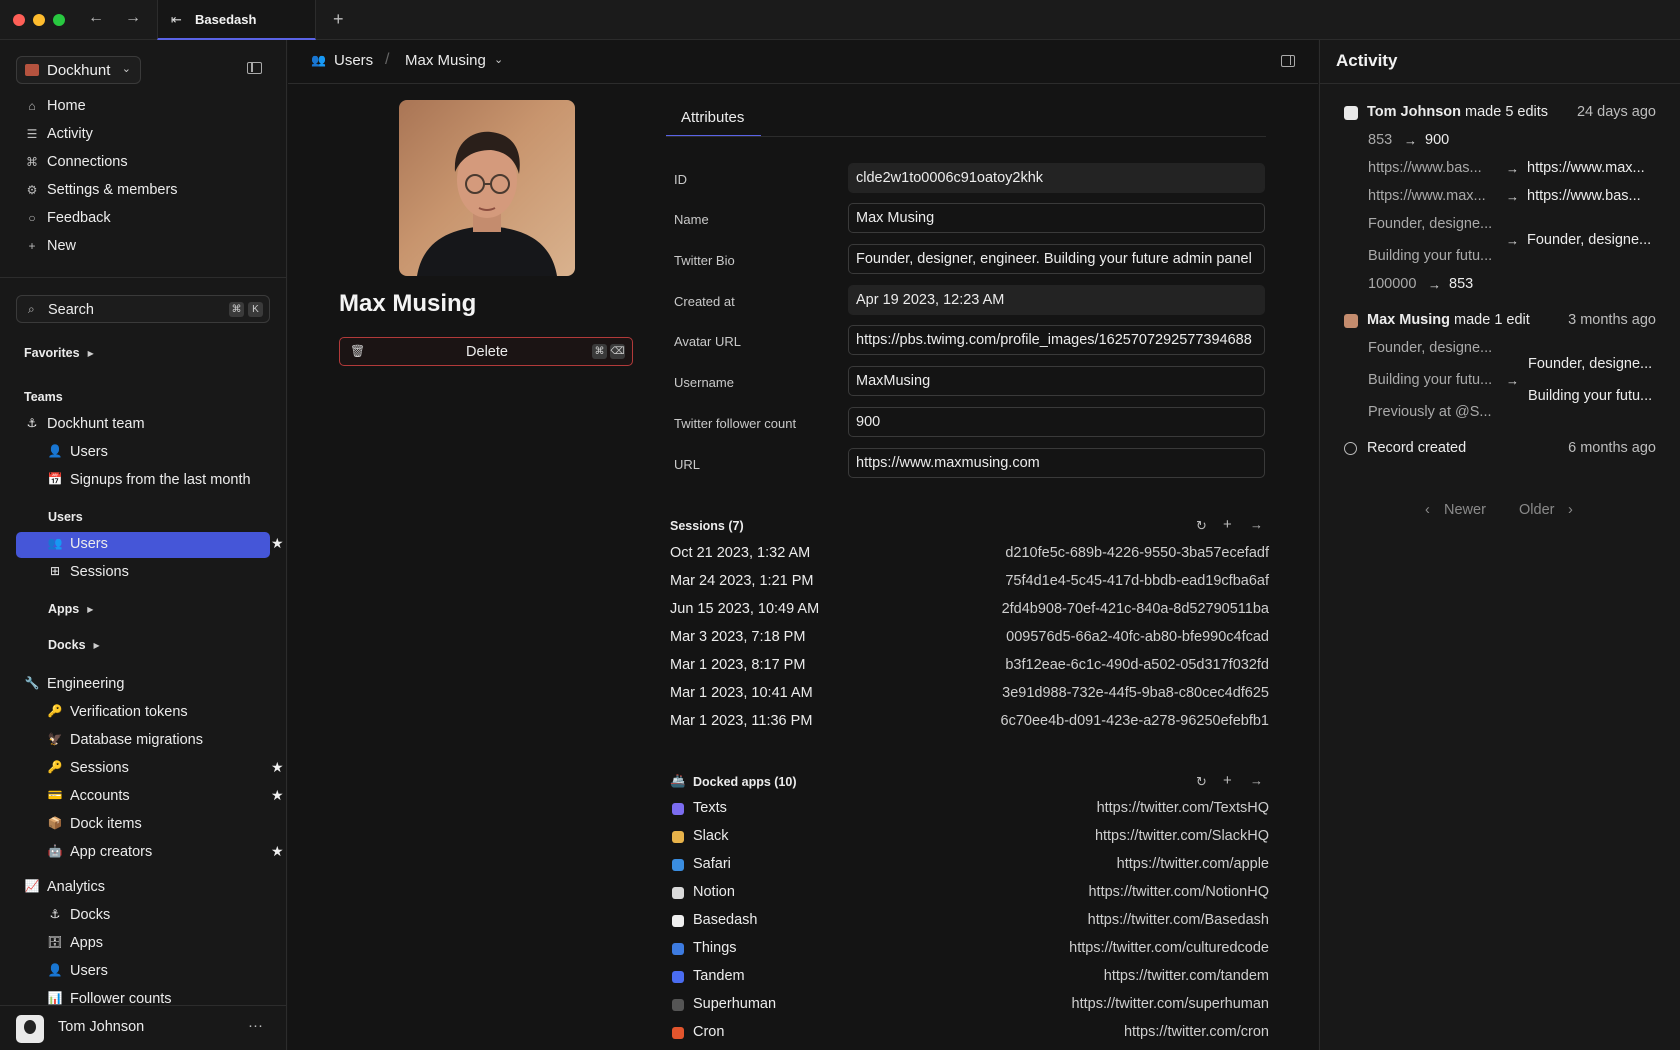 Image resolution: width=1680 pixels, height=1050 pixels. I want to click on sidebar-search: ⌕ Search ⌘ K, so click(143, 309).